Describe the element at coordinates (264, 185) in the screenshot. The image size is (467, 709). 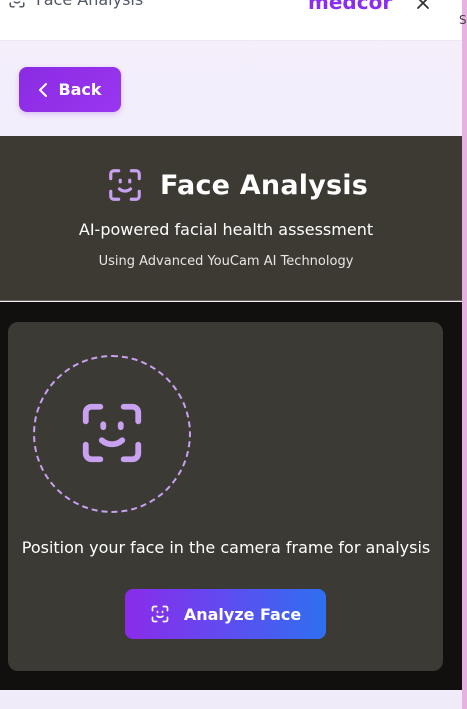
I see `hero-title: Face Analysis` at that location.